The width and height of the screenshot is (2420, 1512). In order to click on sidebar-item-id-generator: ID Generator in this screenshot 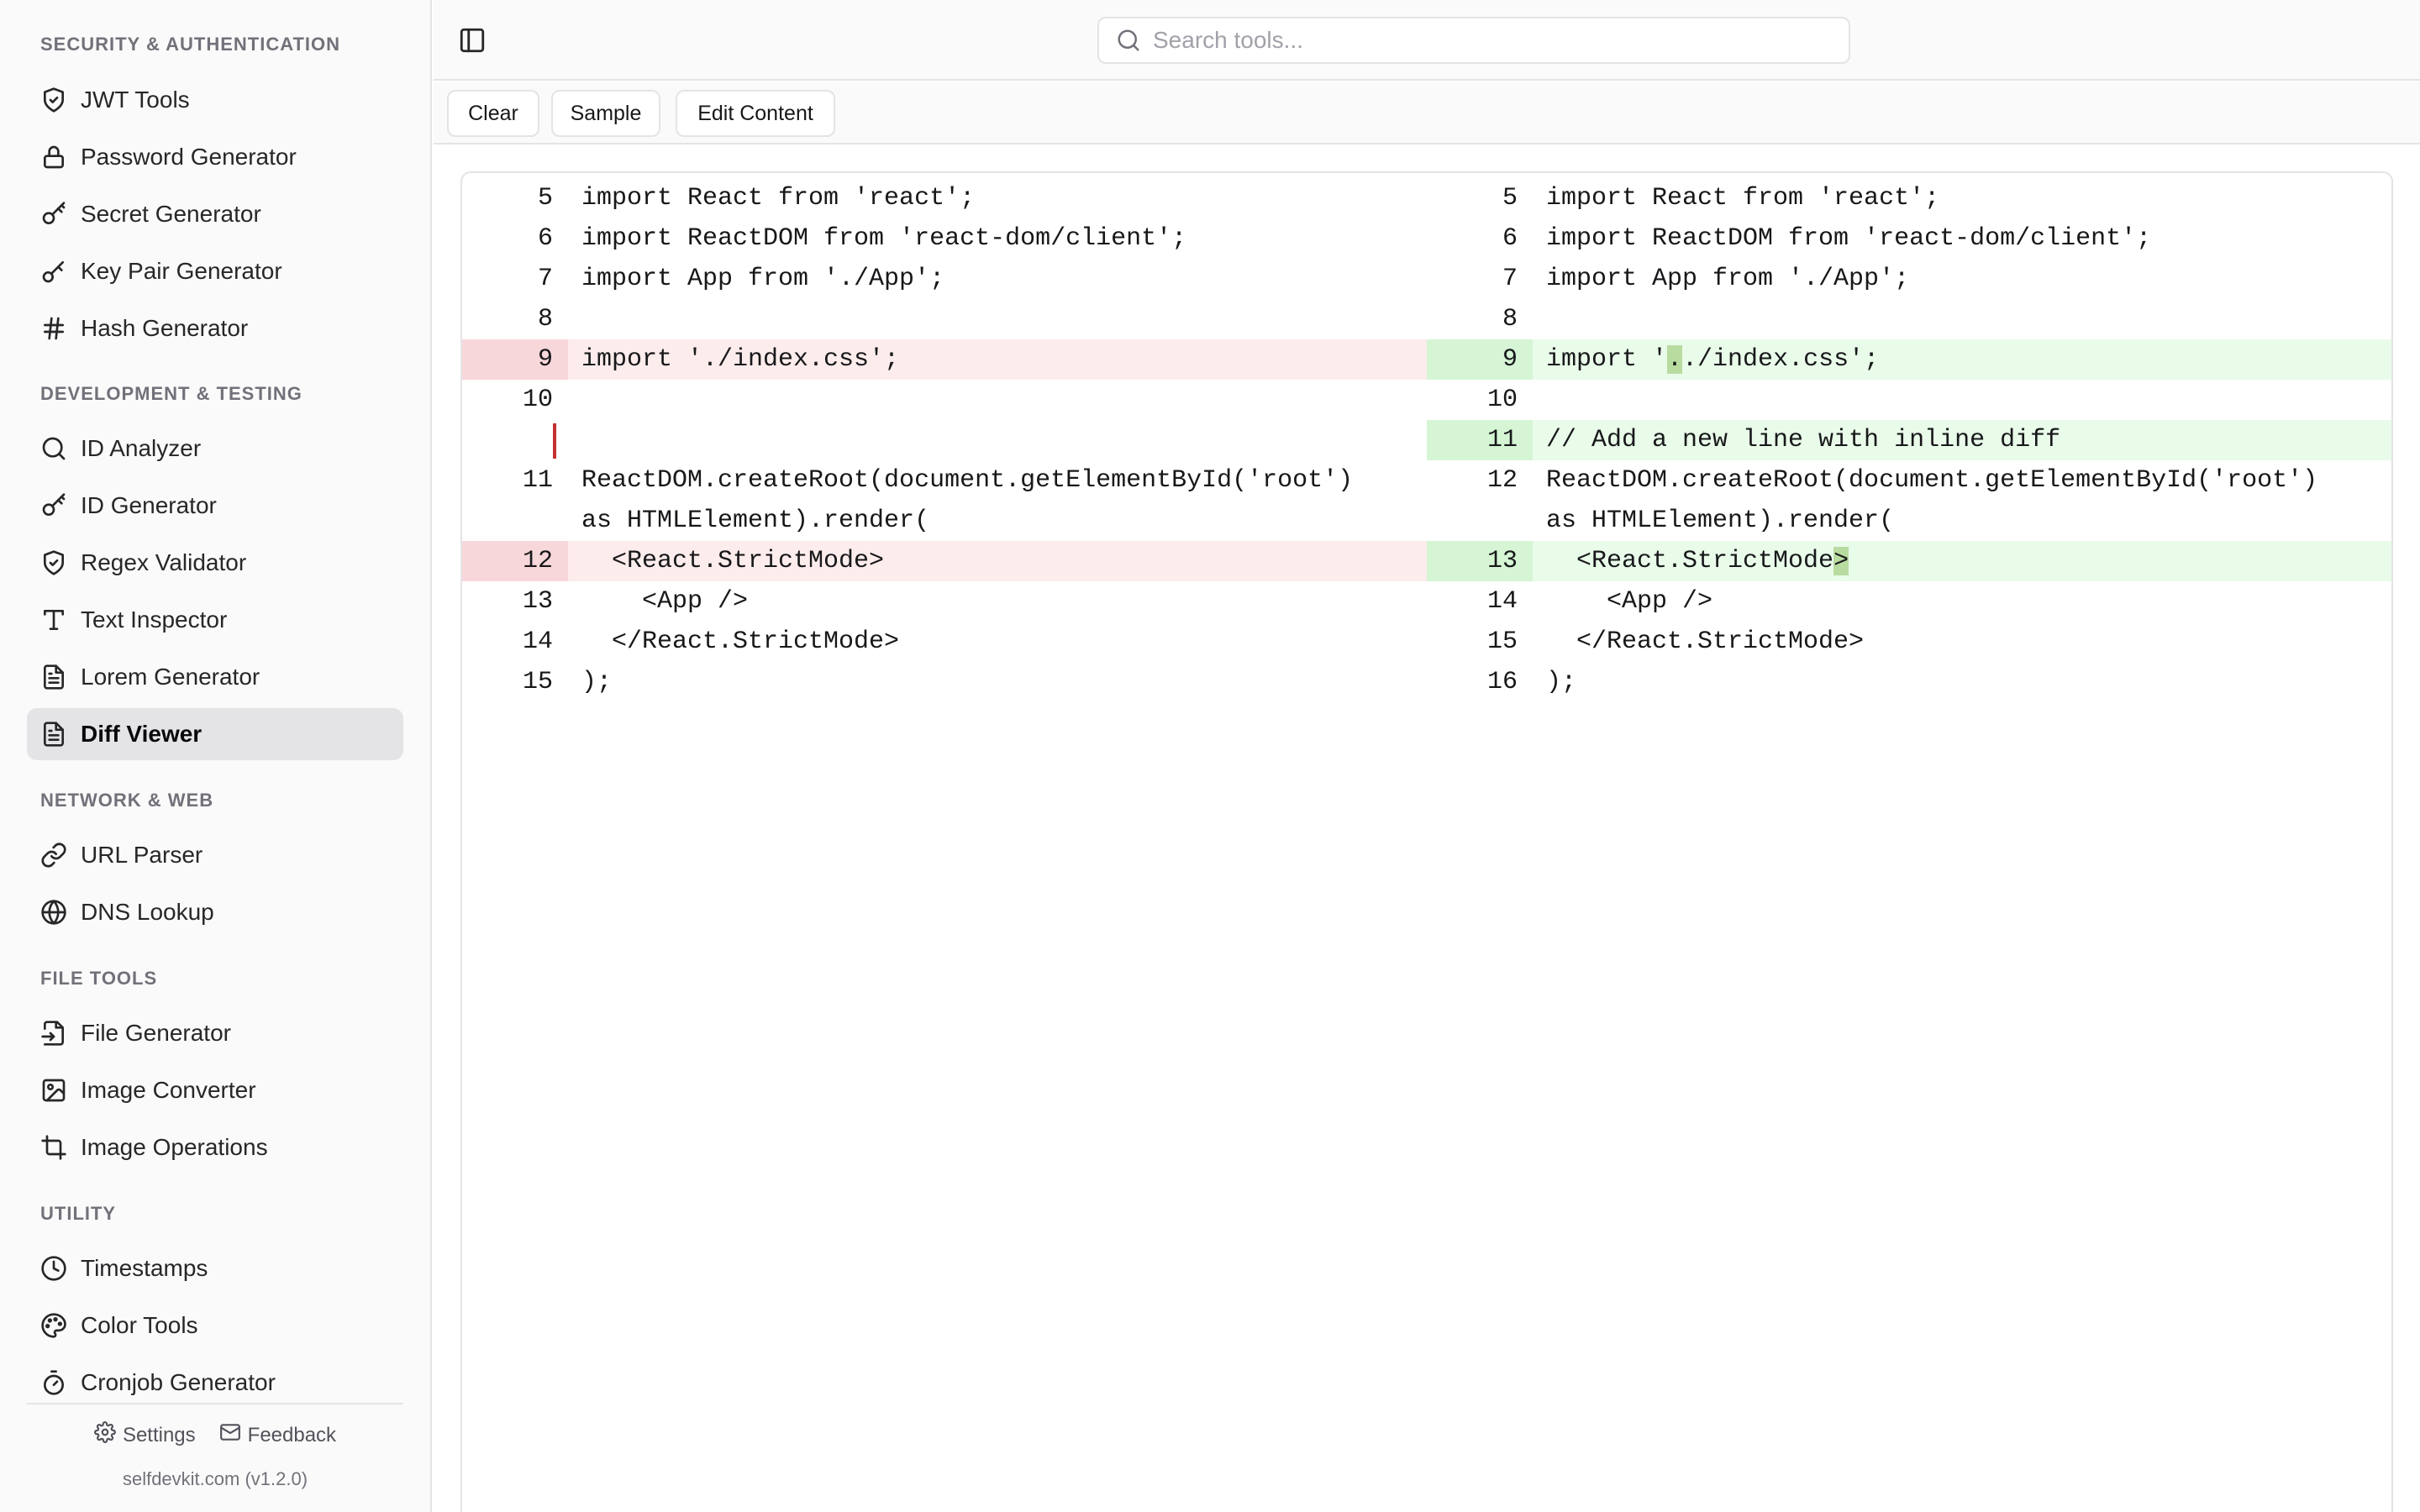, I will do `click(215, 506)`.